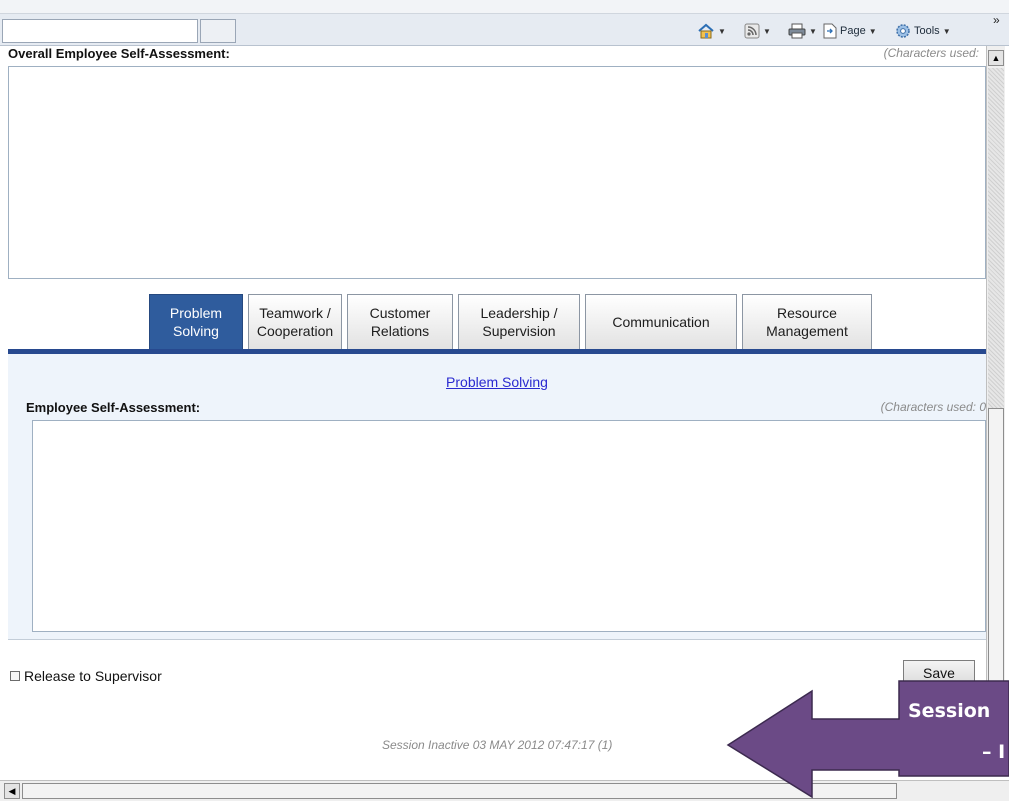  Describe the element at coordinates (949, 711) in the screenshot. I see `callout-text-line1: Session` at that location.